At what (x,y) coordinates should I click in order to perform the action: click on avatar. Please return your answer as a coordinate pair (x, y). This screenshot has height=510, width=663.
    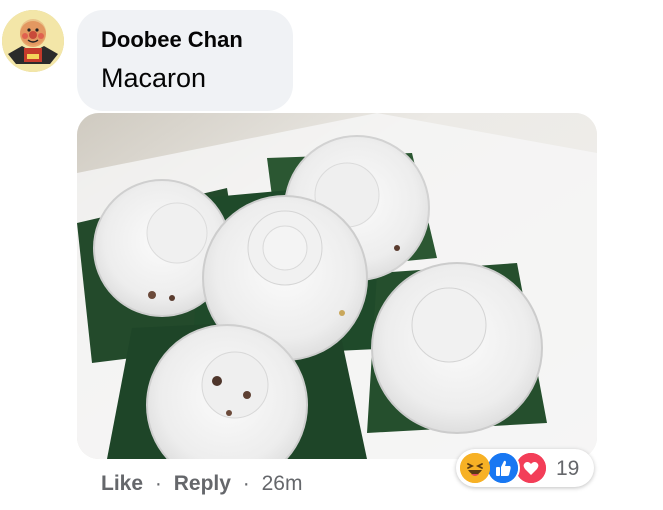
    Looking at the image, I should click on (33, 41).